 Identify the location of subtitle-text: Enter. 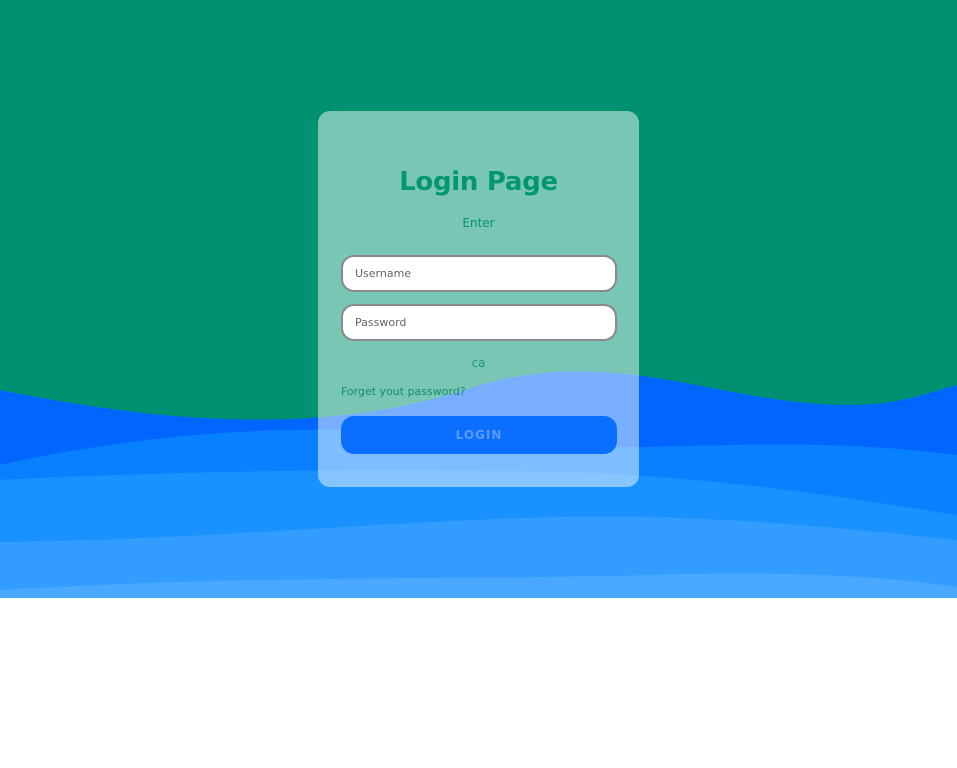
(478, 223).